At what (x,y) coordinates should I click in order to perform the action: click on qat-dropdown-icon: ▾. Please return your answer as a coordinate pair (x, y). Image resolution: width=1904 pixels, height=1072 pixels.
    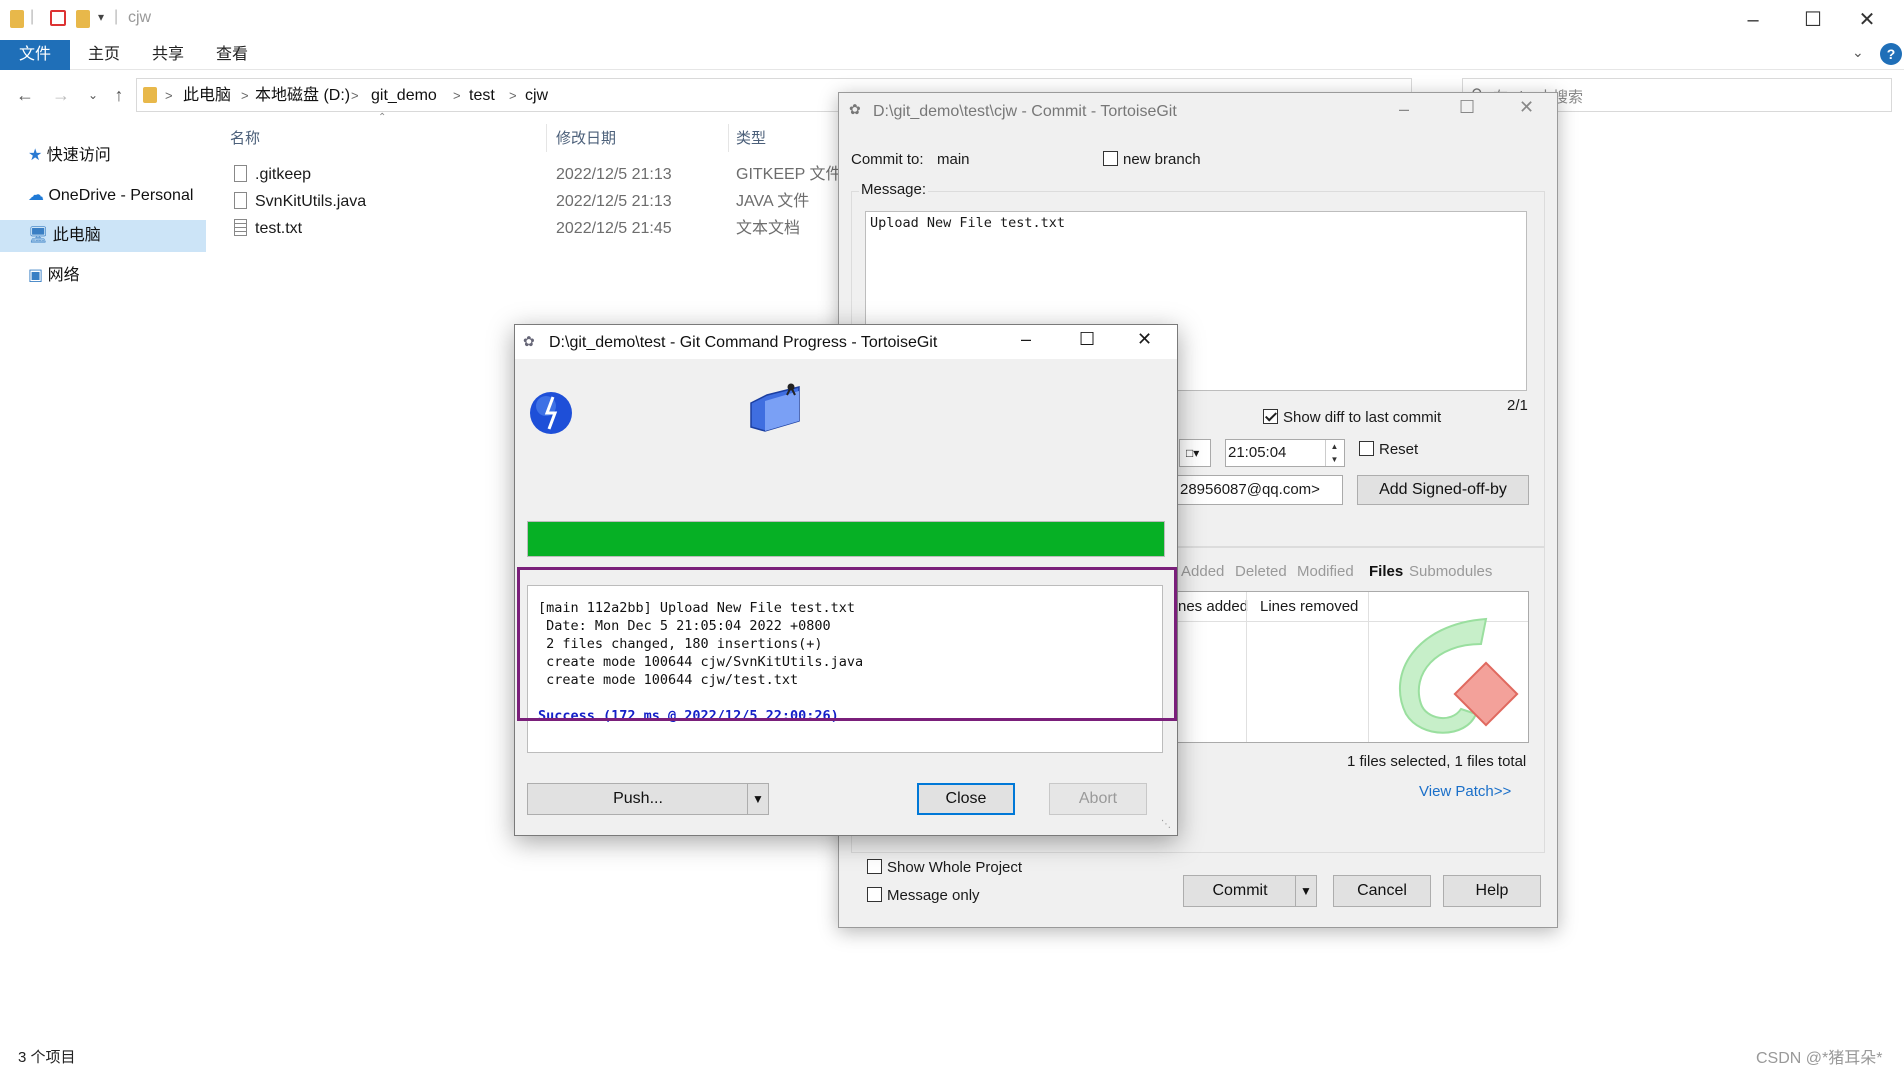
    Looking at the image, I should click on (101, 17).